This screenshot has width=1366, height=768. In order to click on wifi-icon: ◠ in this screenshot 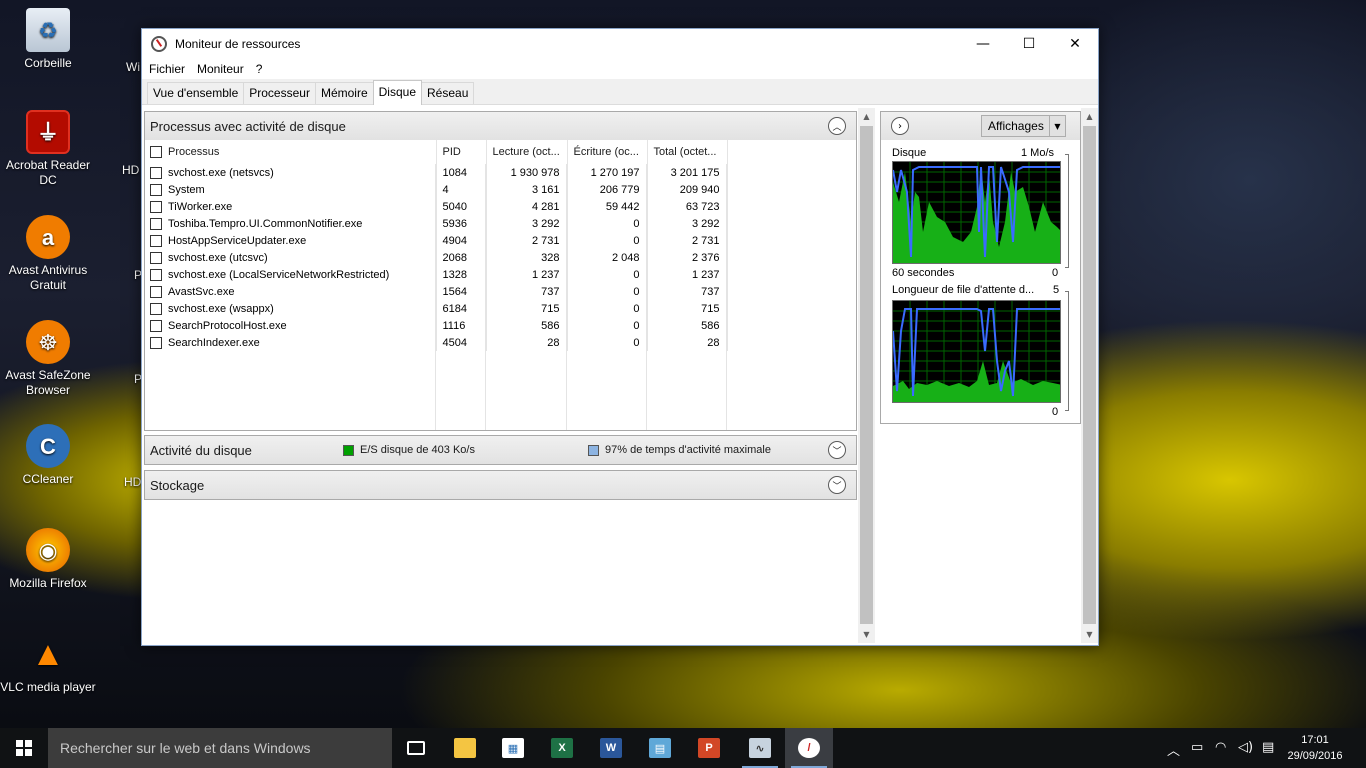, I will do `click(1220, 747)`.